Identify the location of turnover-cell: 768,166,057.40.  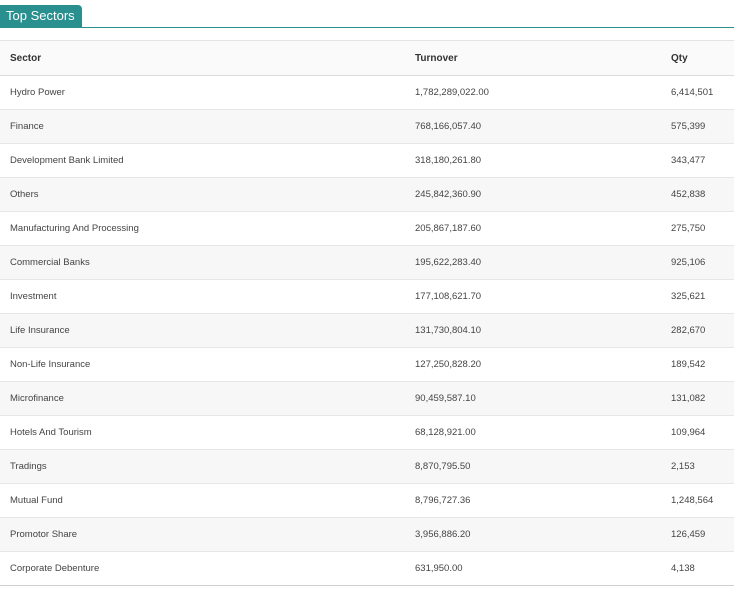
(448, 126).